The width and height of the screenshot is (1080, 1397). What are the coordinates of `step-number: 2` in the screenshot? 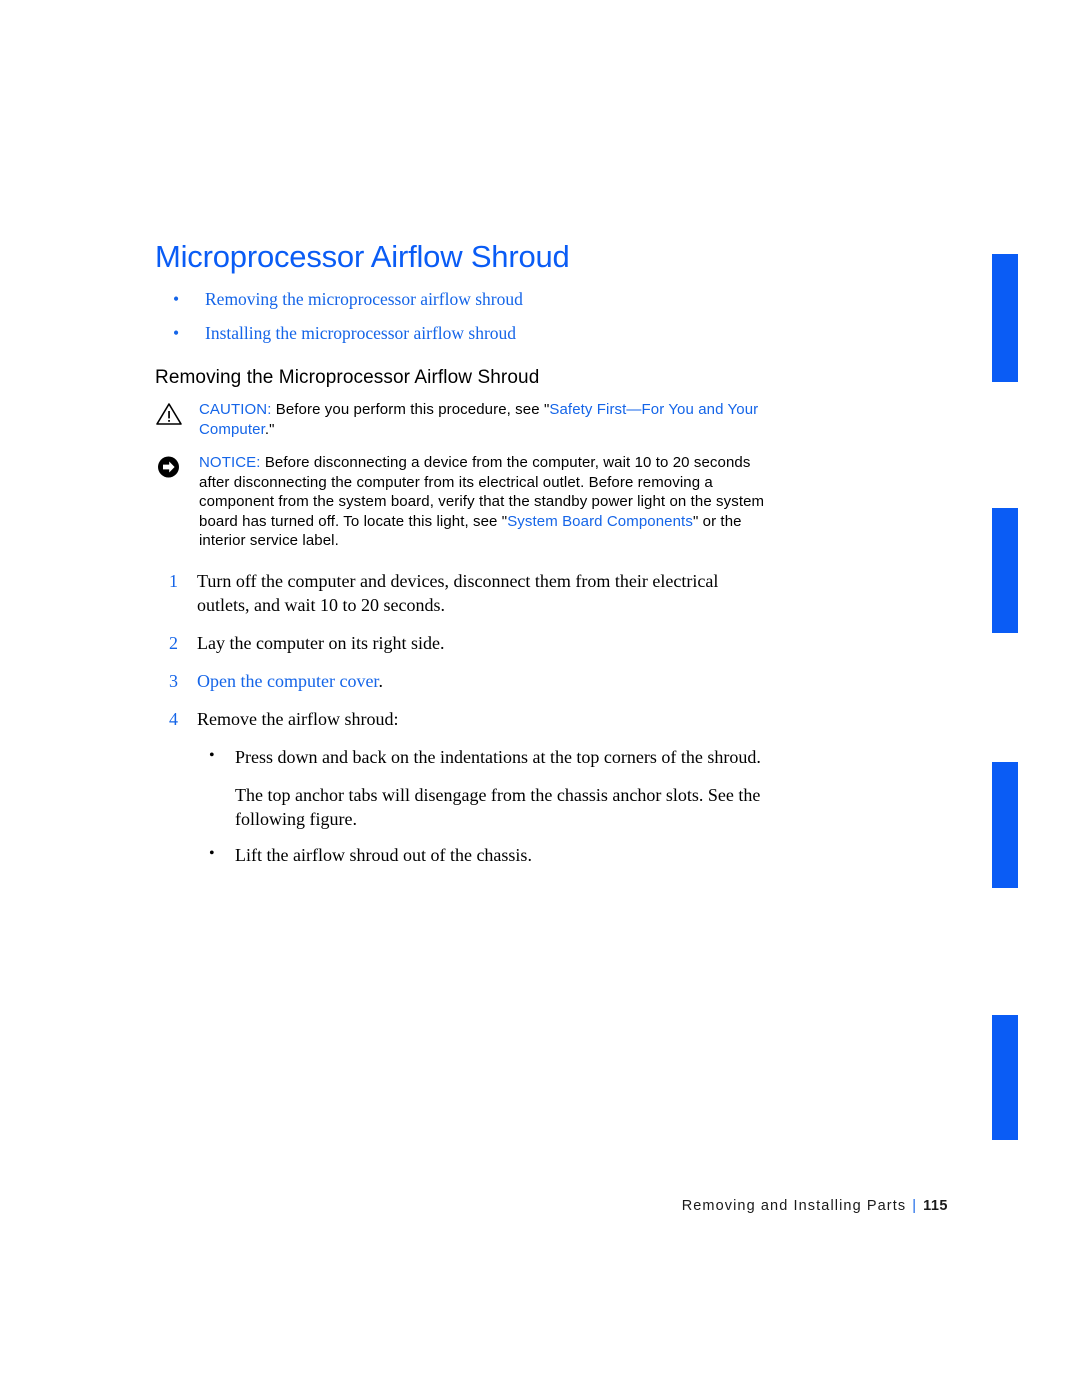 It's located at (173, 642).